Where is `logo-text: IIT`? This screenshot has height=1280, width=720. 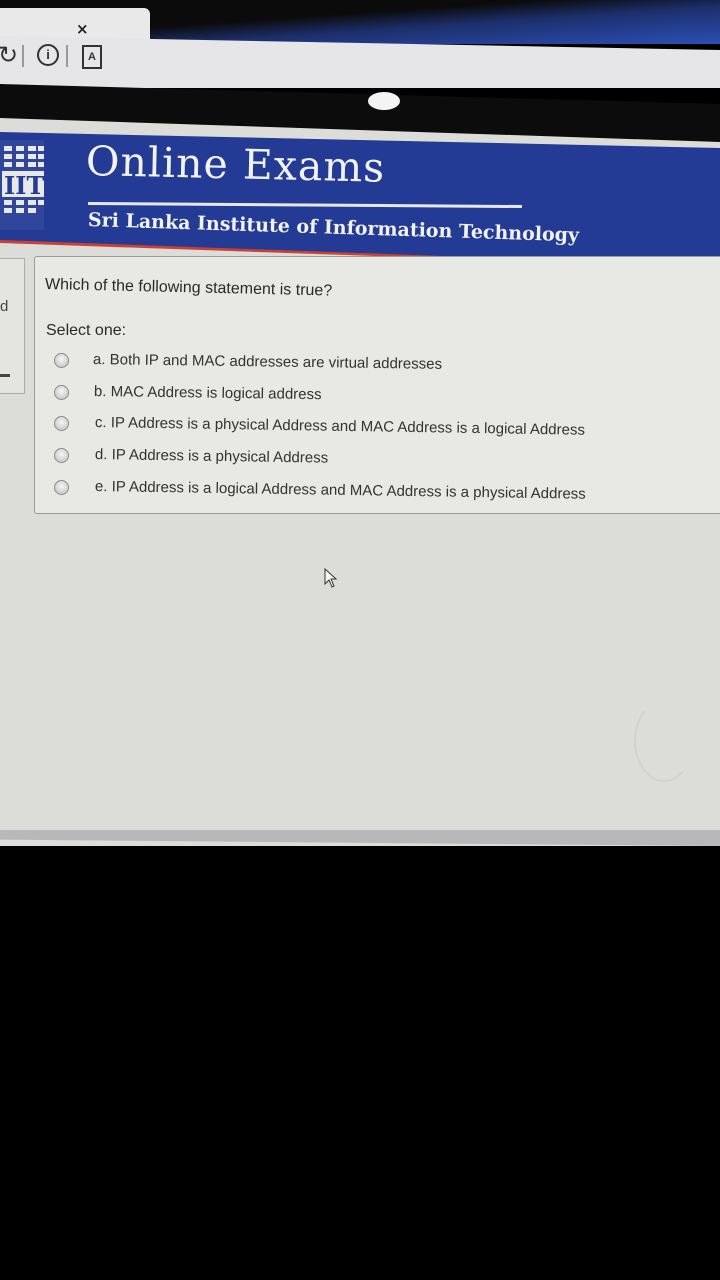
logo-text: IIT is located at coordinates (24, 185).